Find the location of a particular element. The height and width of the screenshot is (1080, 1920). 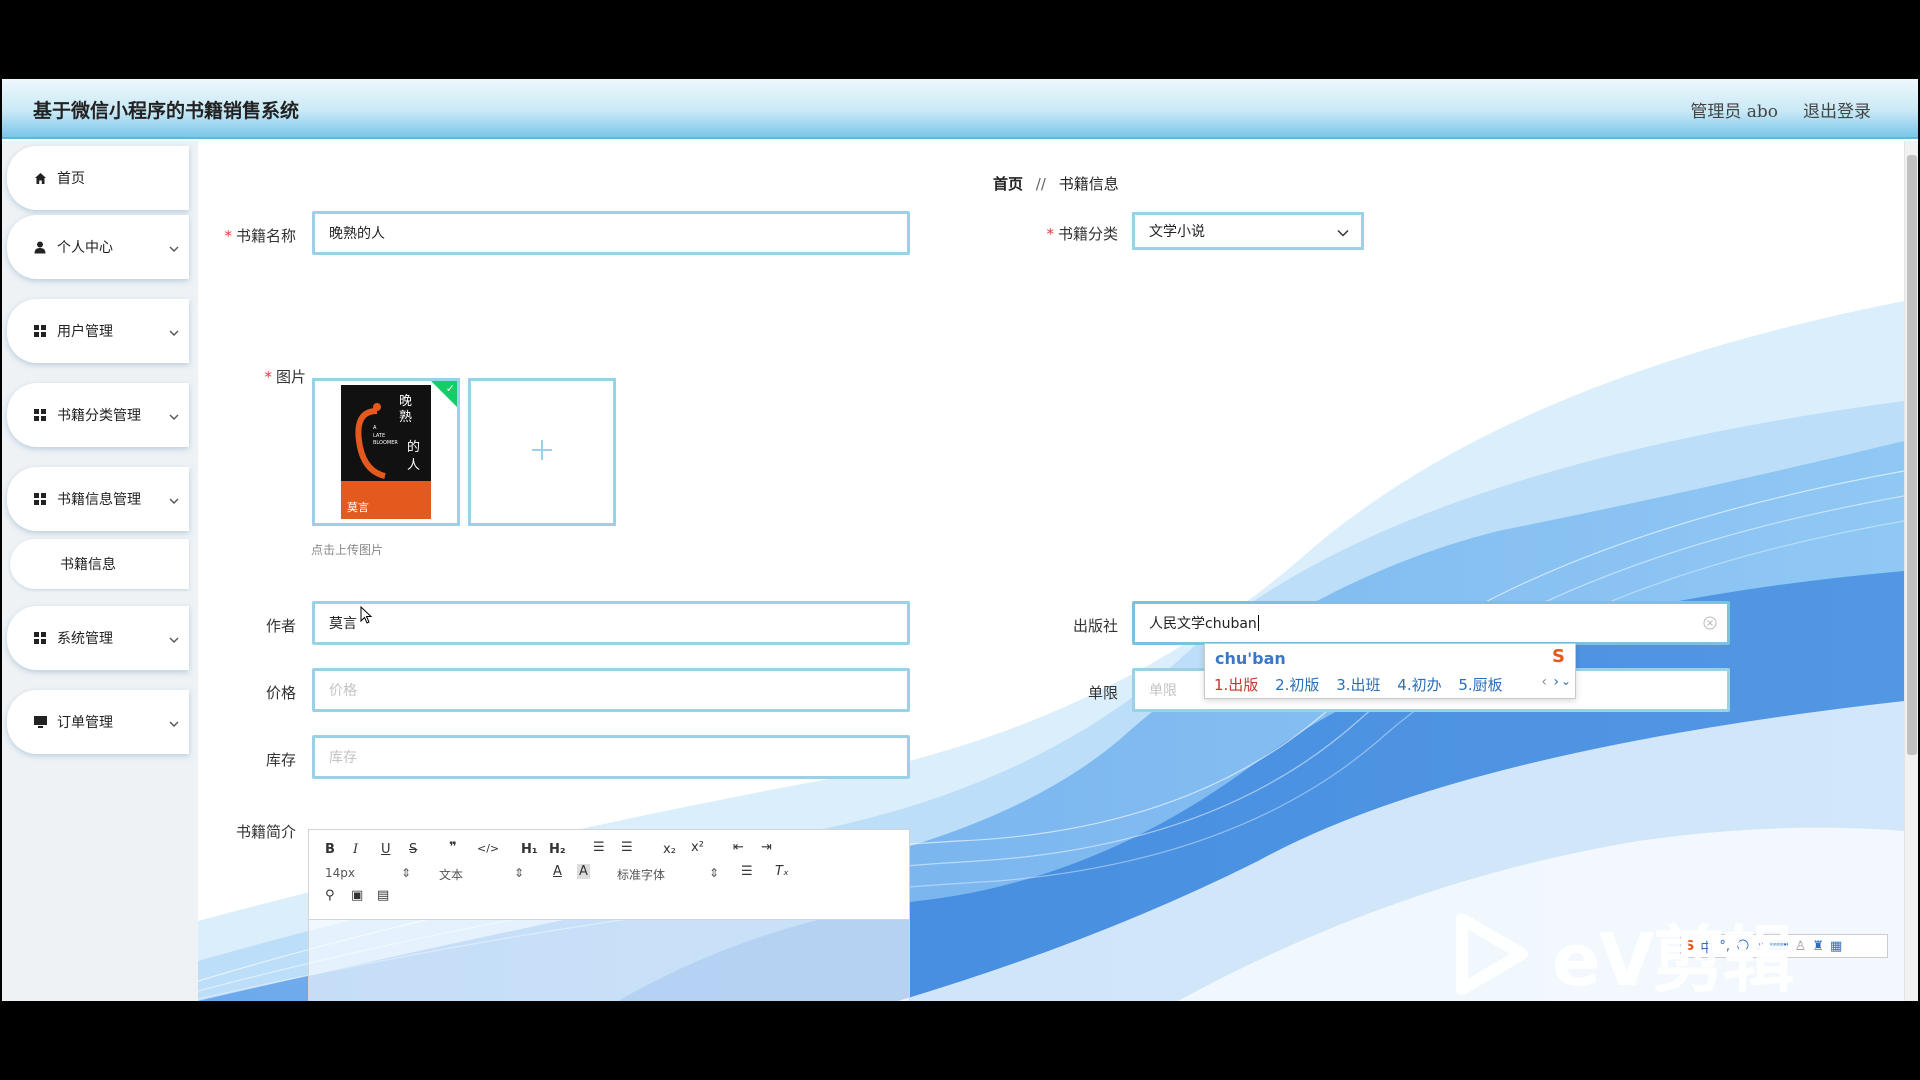

stock-field: 库存 is located at coordinates (611, 757).